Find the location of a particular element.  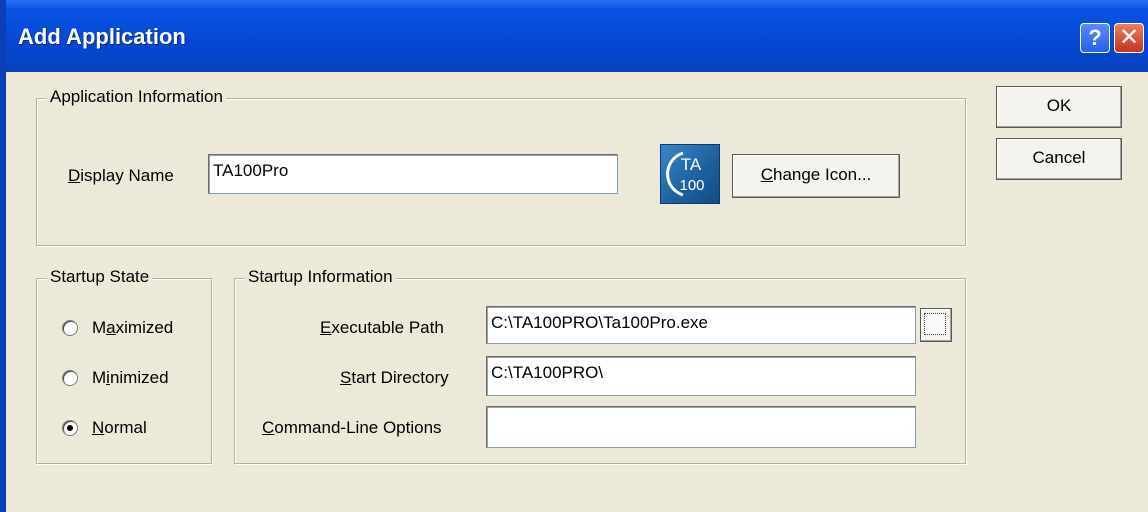

startup-state-legend: Startup State is located at coordinates (100, 277).